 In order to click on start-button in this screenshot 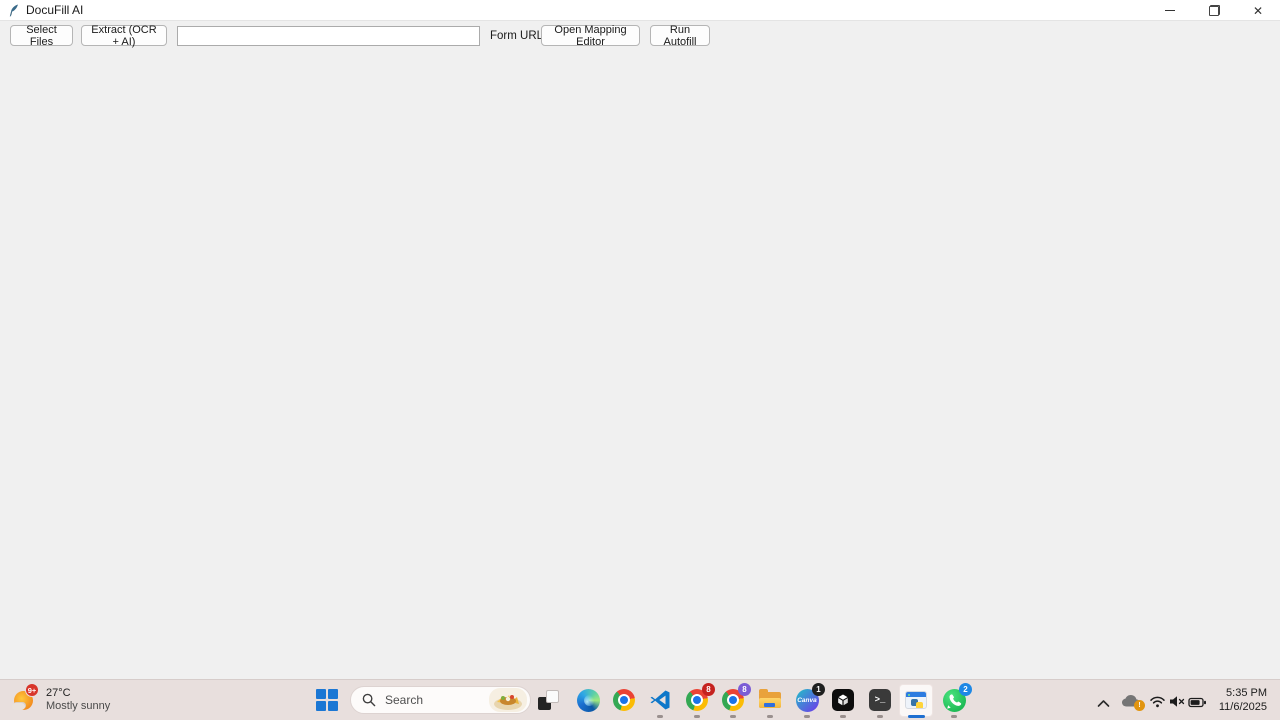, I will do `click(327, 700)`.